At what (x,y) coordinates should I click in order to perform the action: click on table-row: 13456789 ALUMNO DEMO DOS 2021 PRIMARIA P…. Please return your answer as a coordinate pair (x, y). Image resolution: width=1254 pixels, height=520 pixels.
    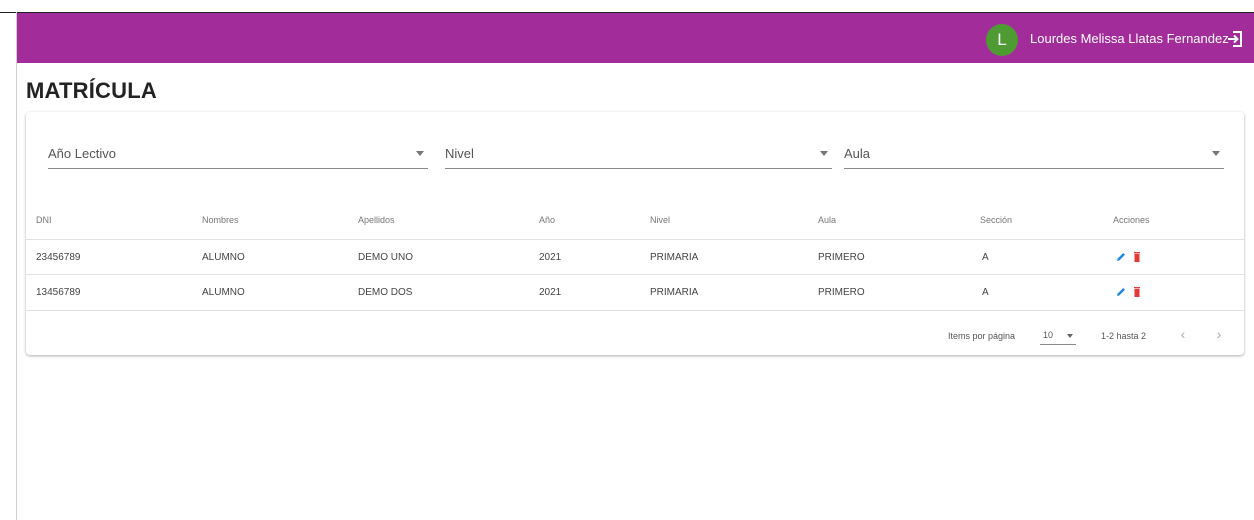
    Looking at the image, I should click on (635, 292).